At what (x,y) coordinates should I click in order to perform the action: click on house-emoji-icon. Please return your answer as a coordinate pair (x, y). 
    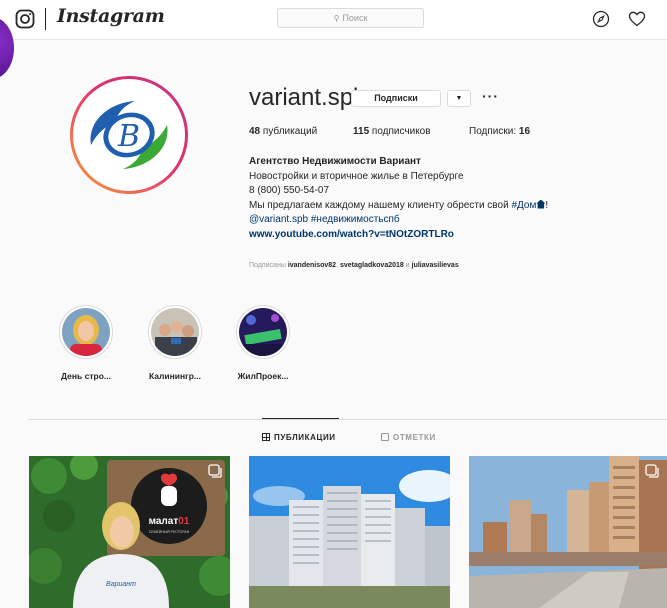
    Looking at the image, I should click on (541, 204).